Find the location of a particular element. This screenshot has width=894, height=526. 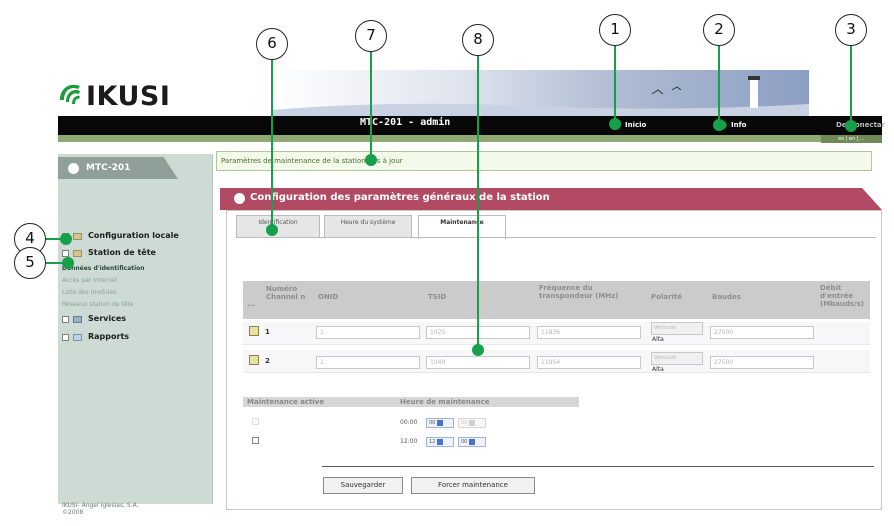

table-header-polarity: Polarité is located at coordinates (667, 297).